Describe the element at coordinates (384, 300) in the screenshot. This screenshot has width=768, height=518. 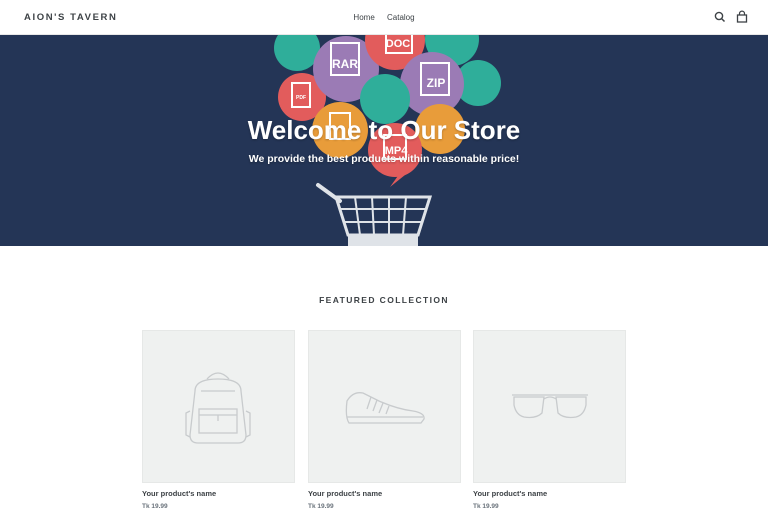
I see `featured-collection-title: FEATURED COLLECTION` at that location.